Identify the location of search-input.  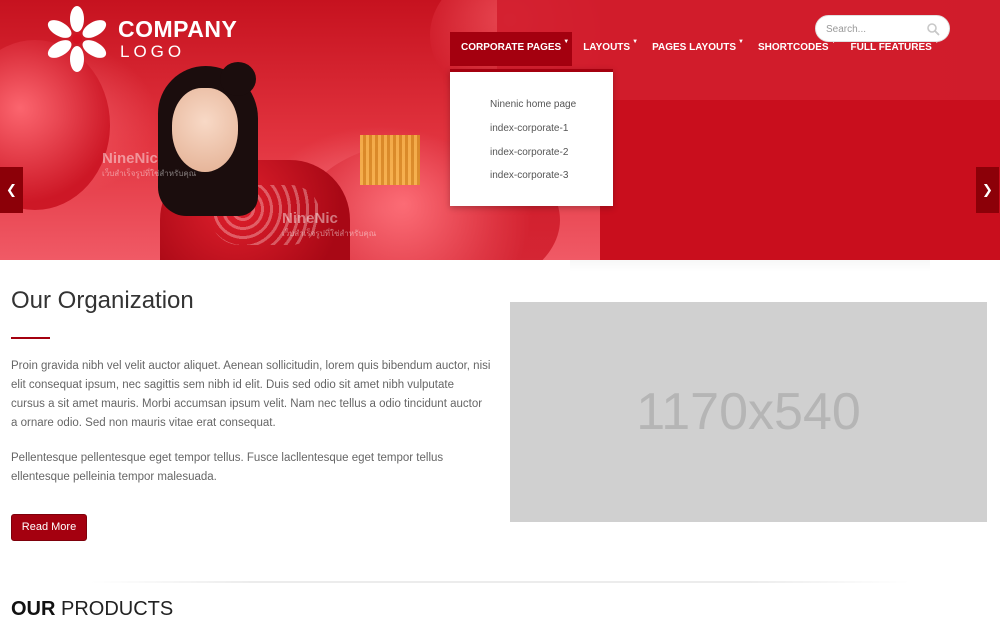
(876, 29).